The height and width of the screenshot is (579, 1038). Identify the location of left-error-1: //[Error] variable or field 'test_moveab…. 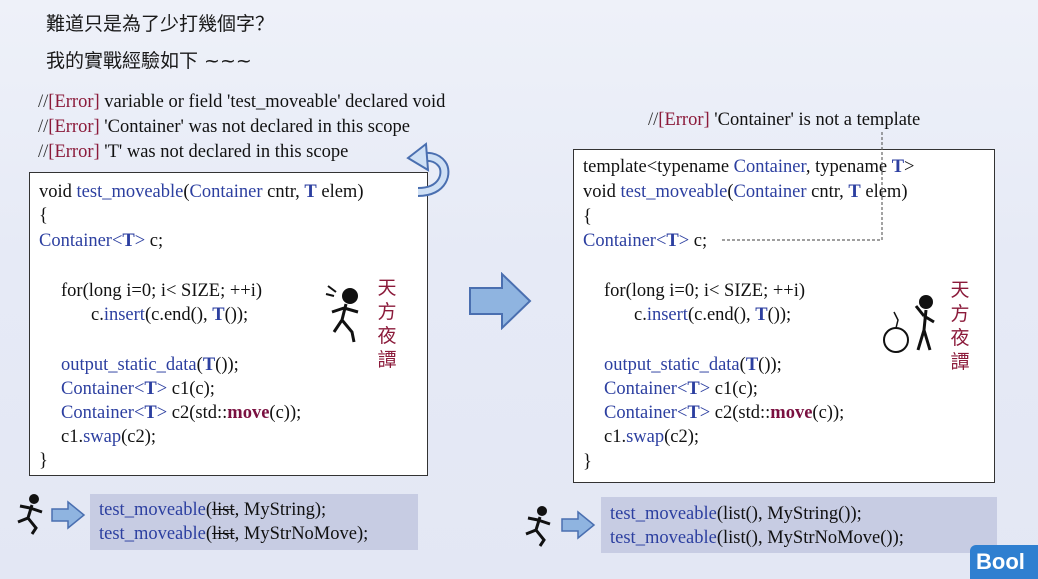
(242, 102).